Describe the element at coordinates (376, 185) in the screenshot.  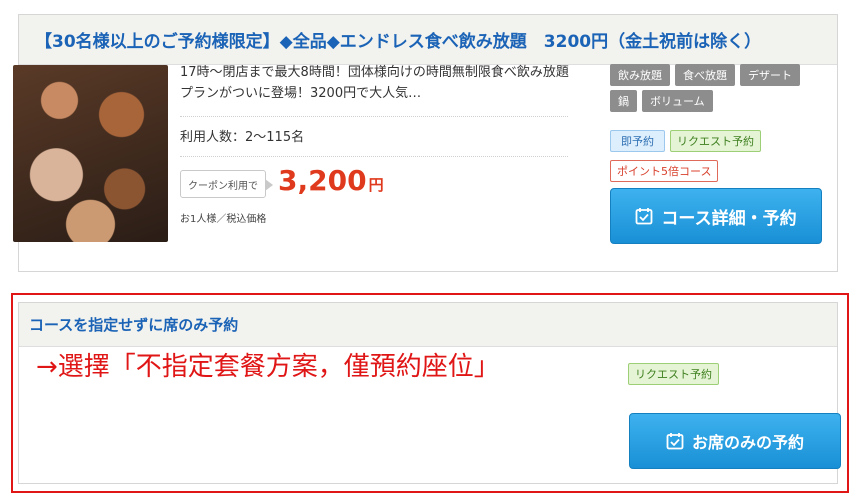
I see `price-unit: 円` at that location.